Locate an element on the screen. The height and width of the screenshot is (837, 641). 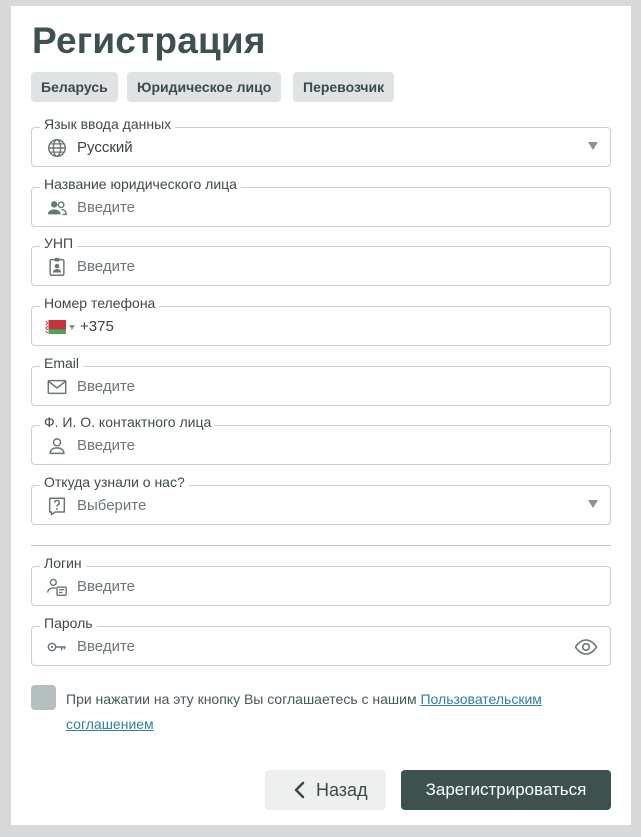
source-placeholder: Выберите is located at coordinates (112, 505).